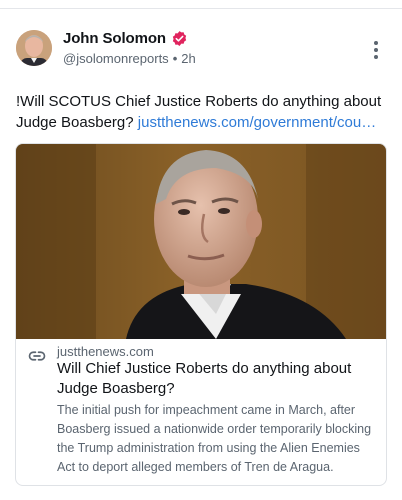 The width and height of the screenshot is (402, 500). What do you see at coordinates (376, 43) in the screenshot?
I see `more-vertical-icon` at bounding box center [376, 43].